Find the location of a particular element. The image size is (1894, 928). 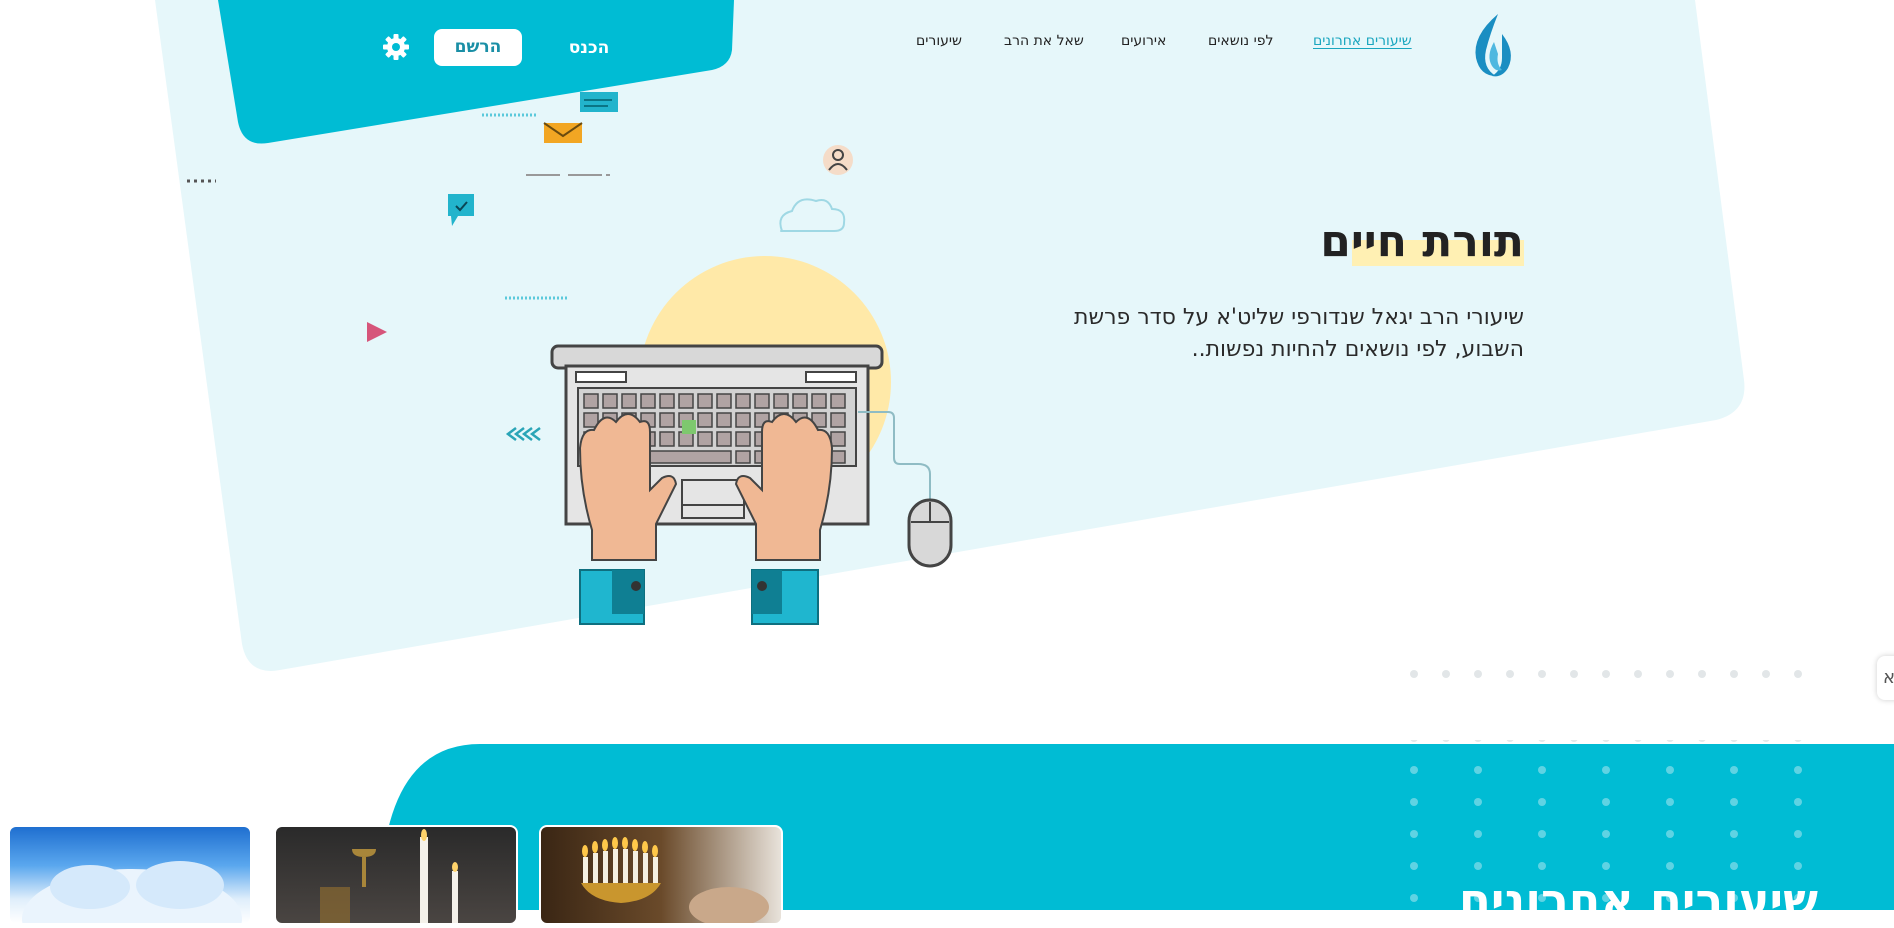

play-triangle-icon is located at coordinates (377, 332).